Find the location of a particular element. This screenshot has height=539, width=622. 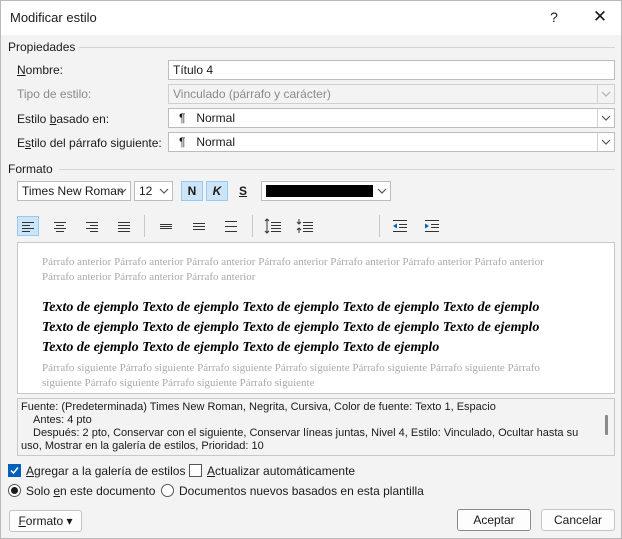

paragraph-spacing-decrease-icon is located at coordinates (304, 226).